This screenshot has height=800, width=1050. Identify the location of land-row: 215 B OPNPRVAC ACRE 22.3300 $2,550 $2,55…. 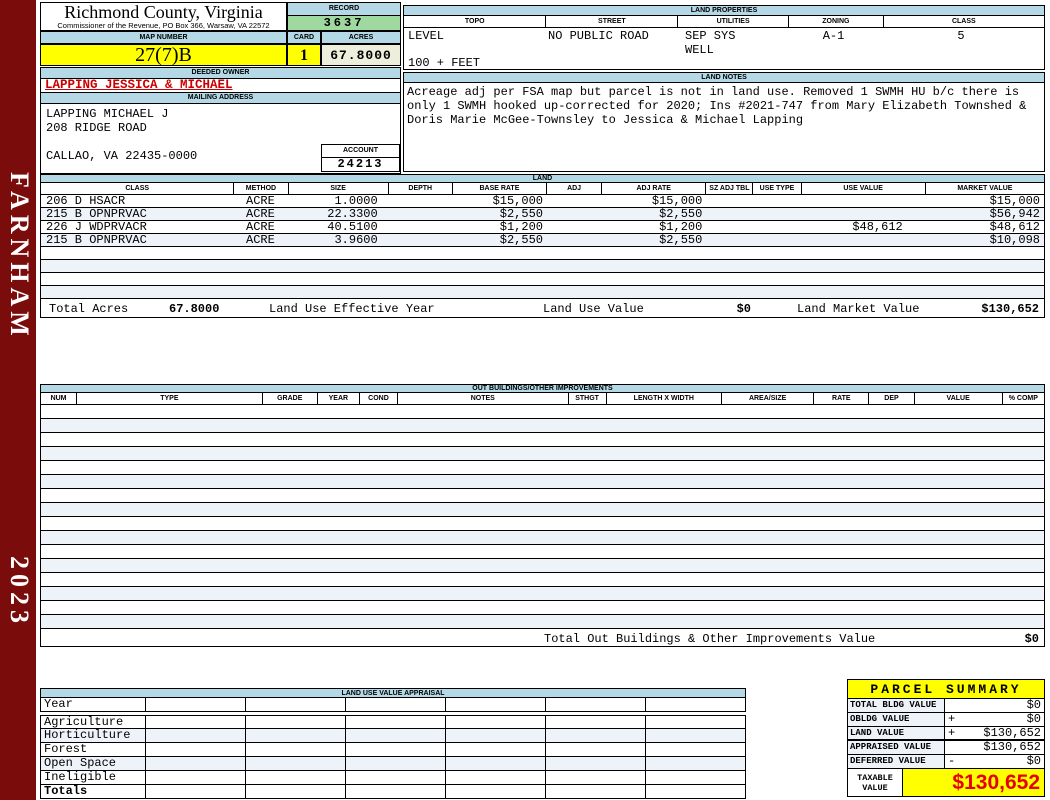
(542, 214).